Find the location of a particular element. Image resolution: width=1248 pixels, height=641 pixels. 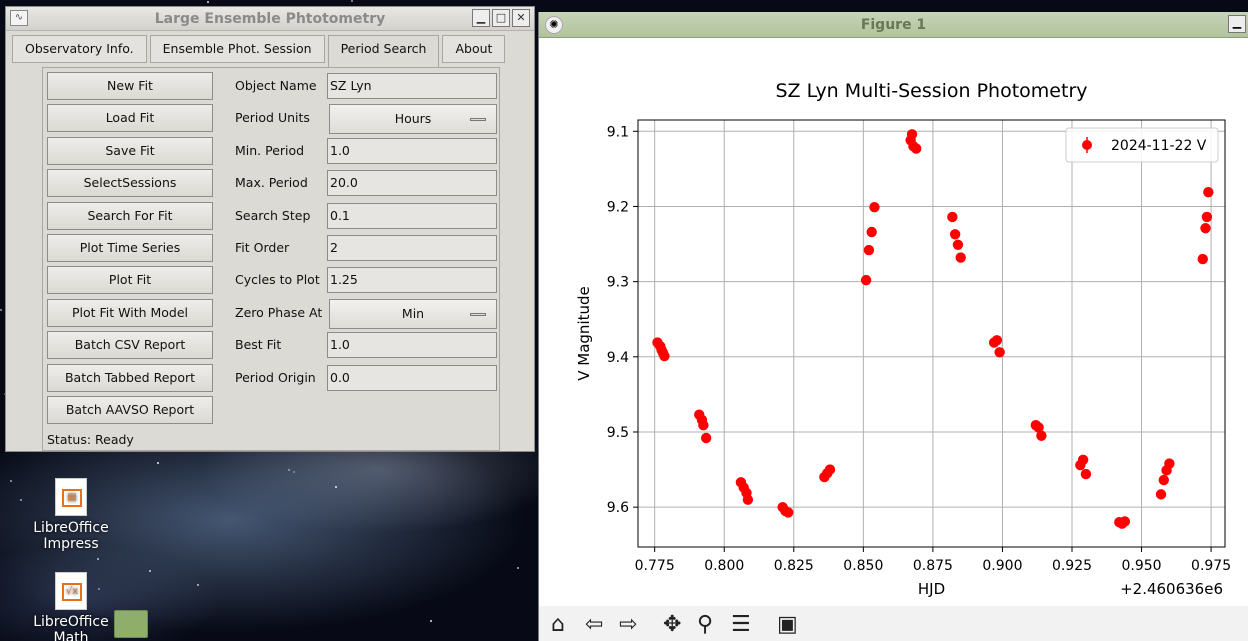

impress-icon: ▤ is located at coordinates (71, 497).